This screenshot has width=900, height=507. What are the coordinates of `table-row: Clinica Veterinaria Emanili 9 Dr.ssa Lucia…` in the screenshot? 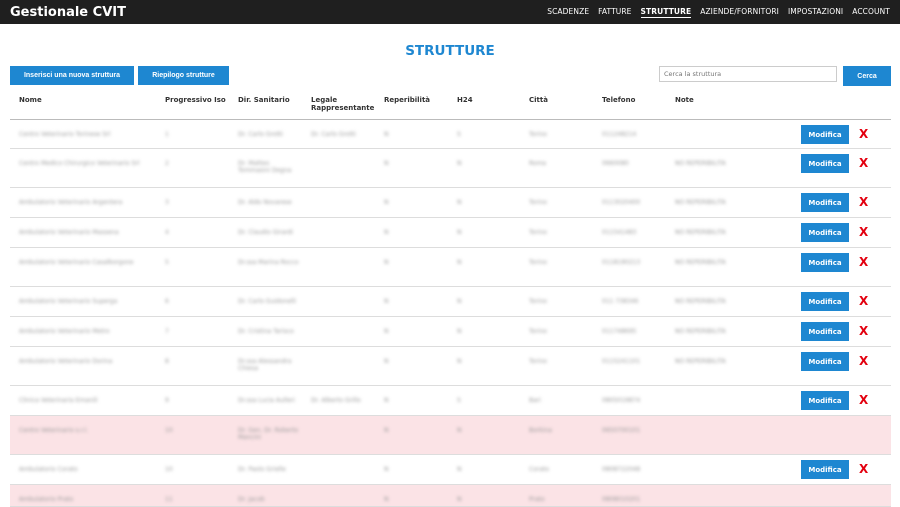 It's located at (450, 400).